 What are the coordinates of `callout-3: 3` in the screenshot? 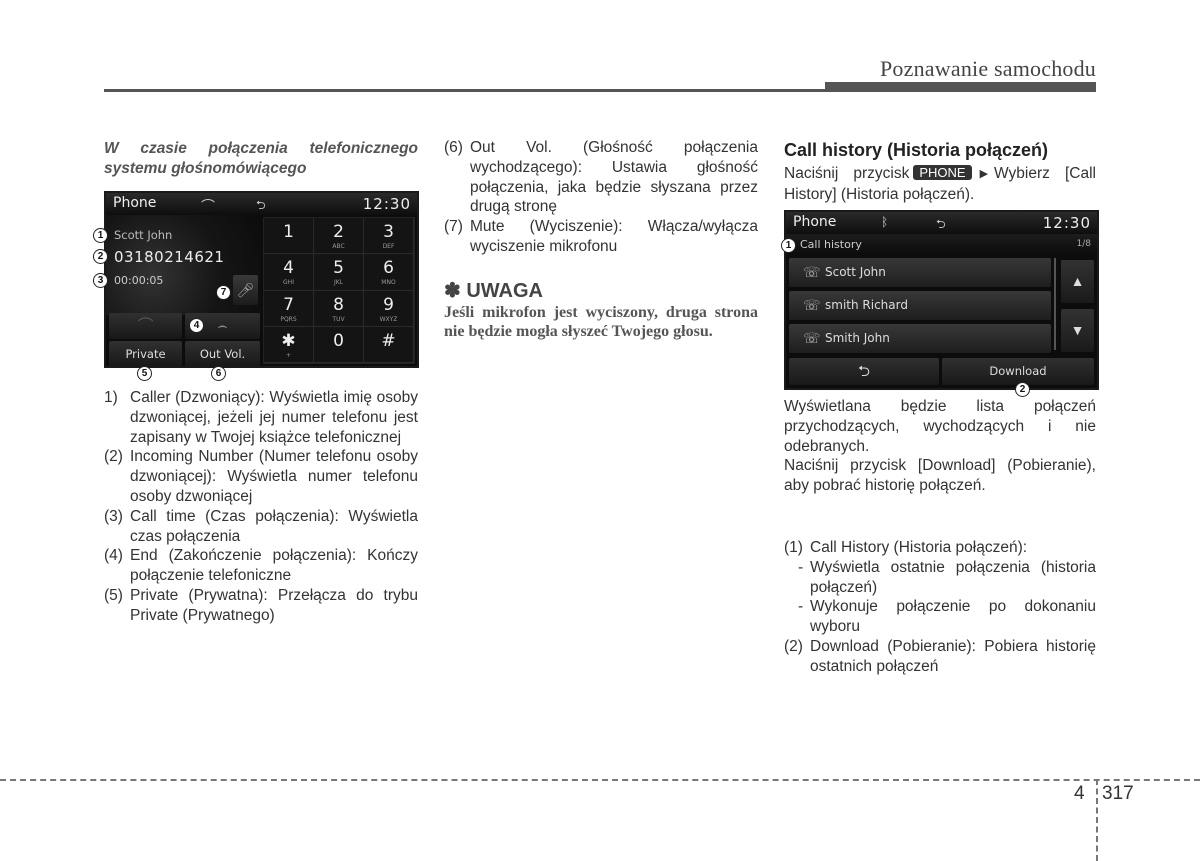 It's located at (100, 280).